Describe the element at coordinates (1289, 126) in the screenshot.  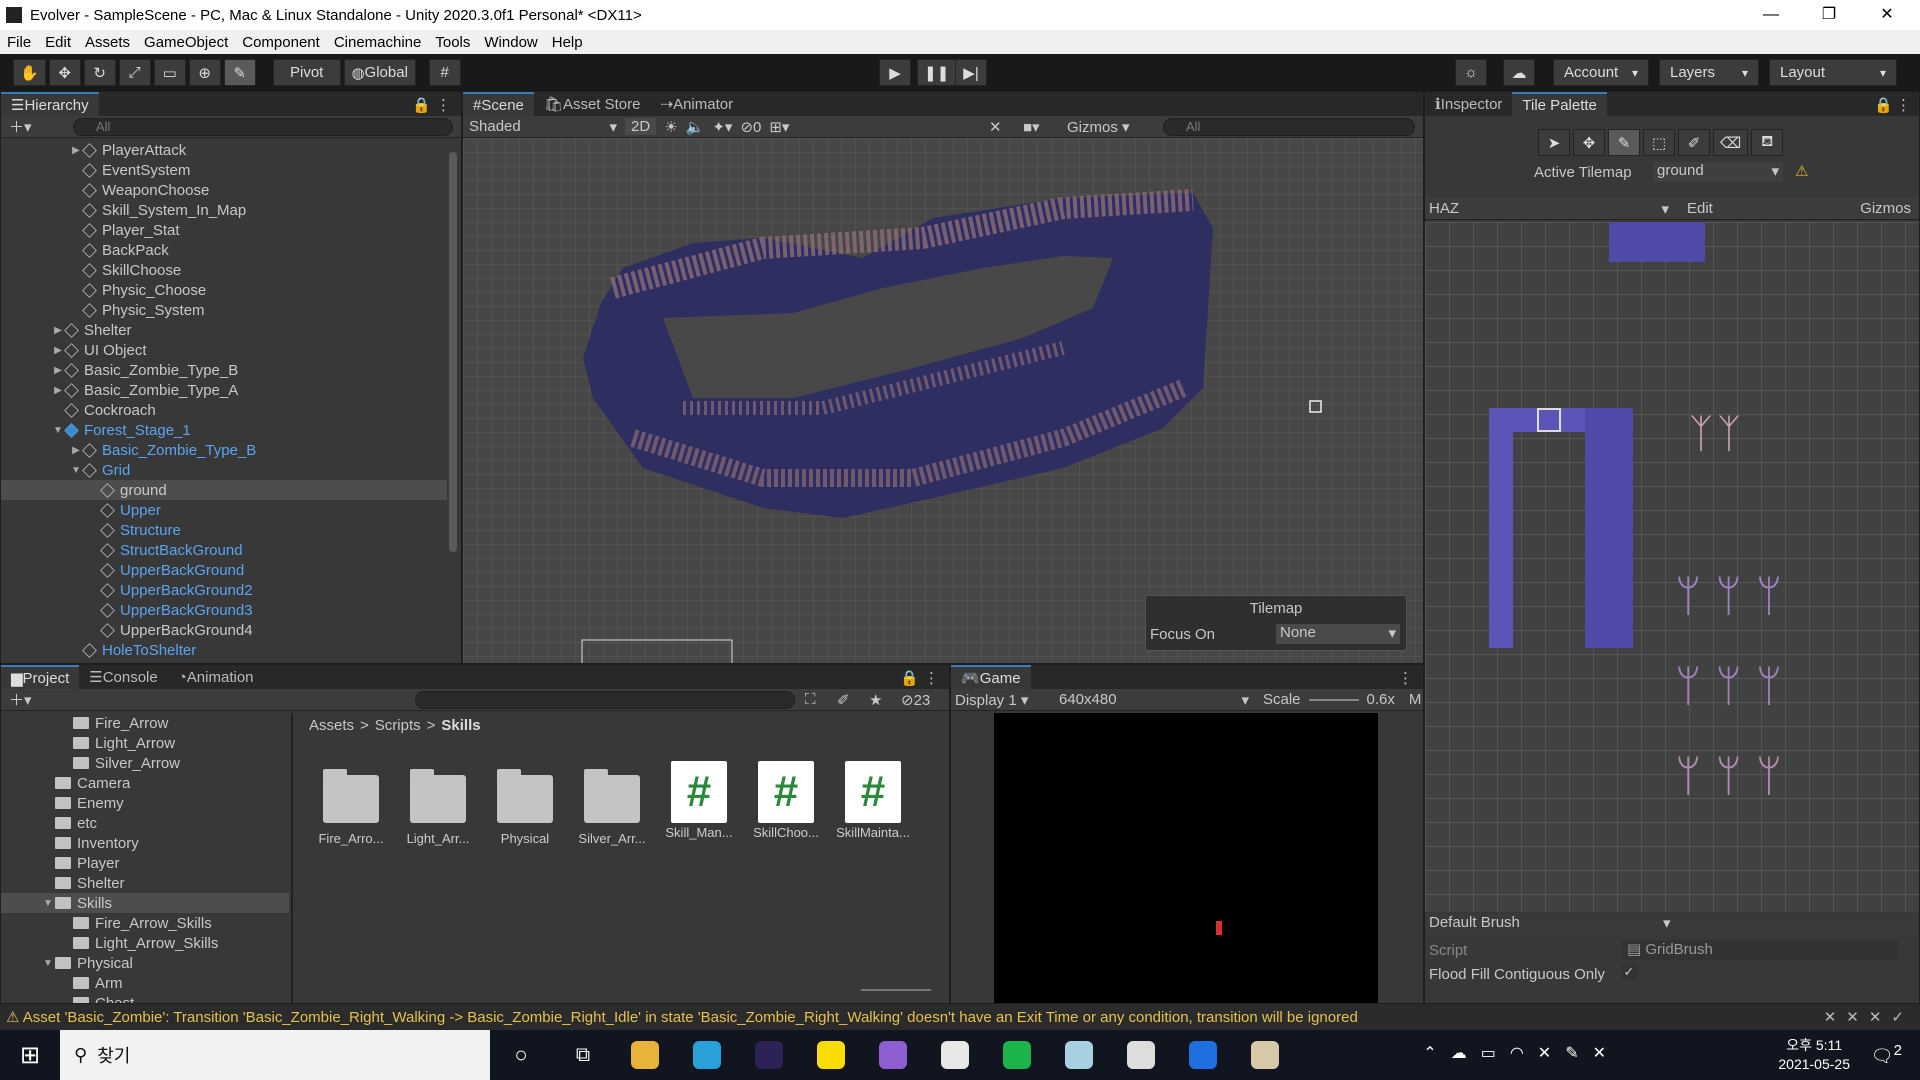
I see `scene-search-input: All` at that location.